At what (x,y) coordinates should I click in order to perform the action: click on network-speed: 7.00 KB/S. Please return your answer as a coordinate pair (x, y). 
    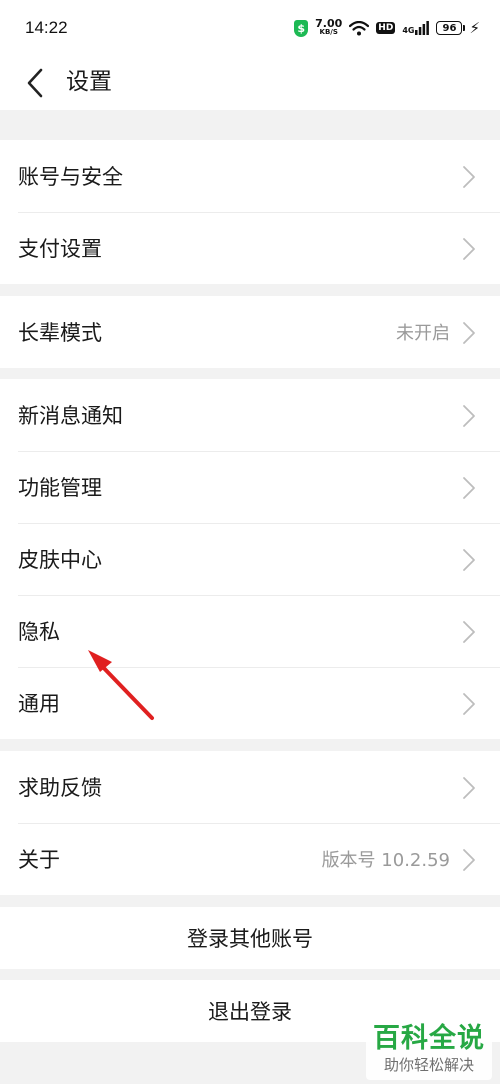
    Looking at the image, I should click on (329, 27).